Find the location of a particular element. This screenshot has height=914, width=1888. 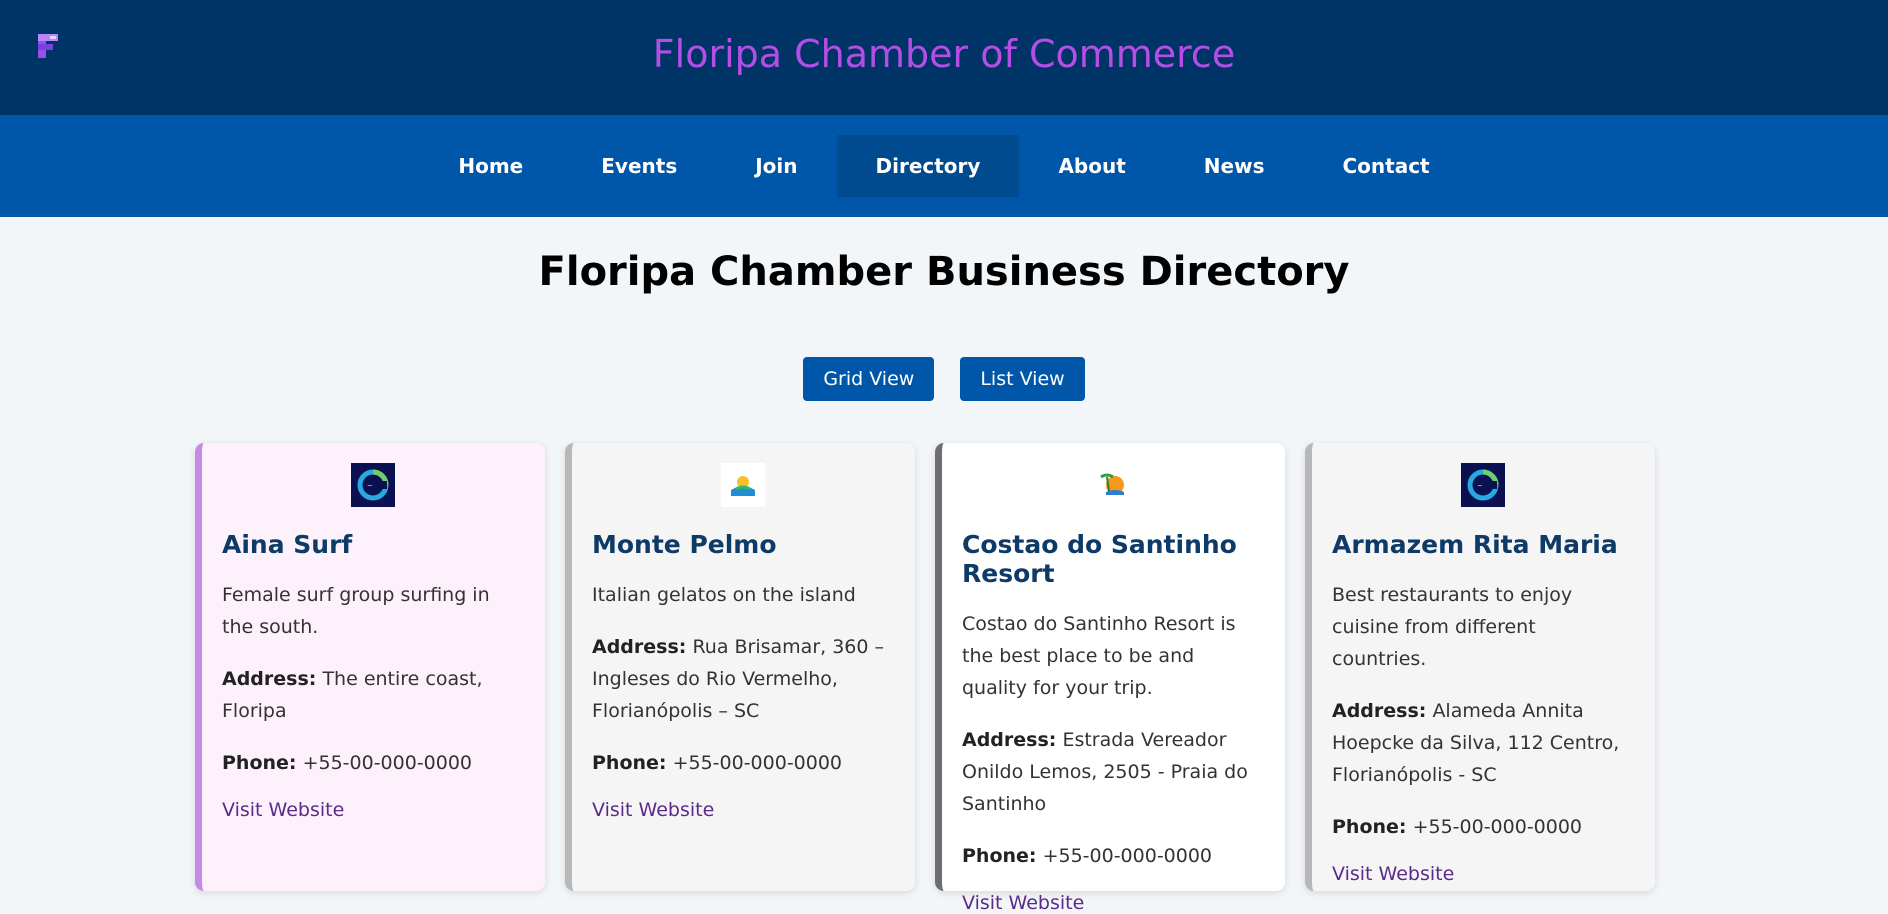

island-logo-icon is located at coordinates (742, 485).